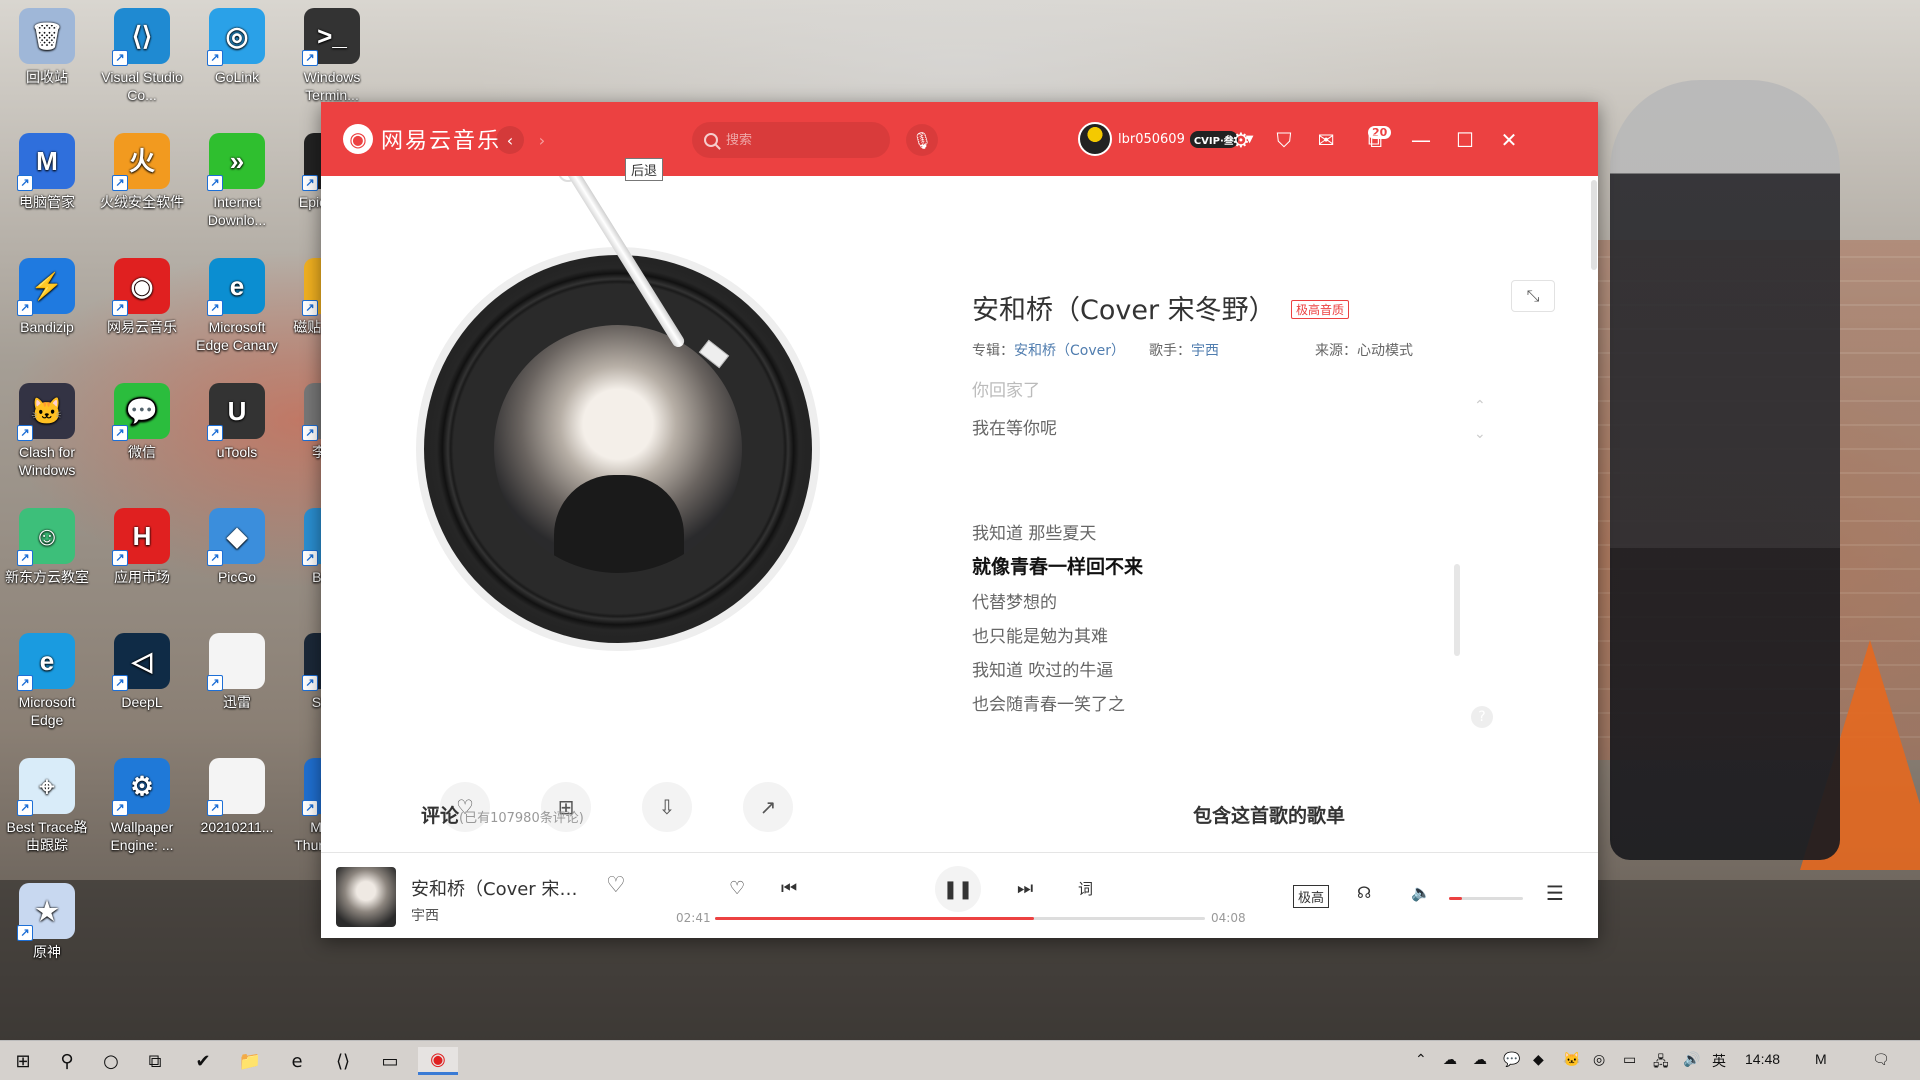 The image size is (1920, 1080). Describe the element at coordinates (111, 1061) in the screenshot. I see `cortana-button: ○` at that location.